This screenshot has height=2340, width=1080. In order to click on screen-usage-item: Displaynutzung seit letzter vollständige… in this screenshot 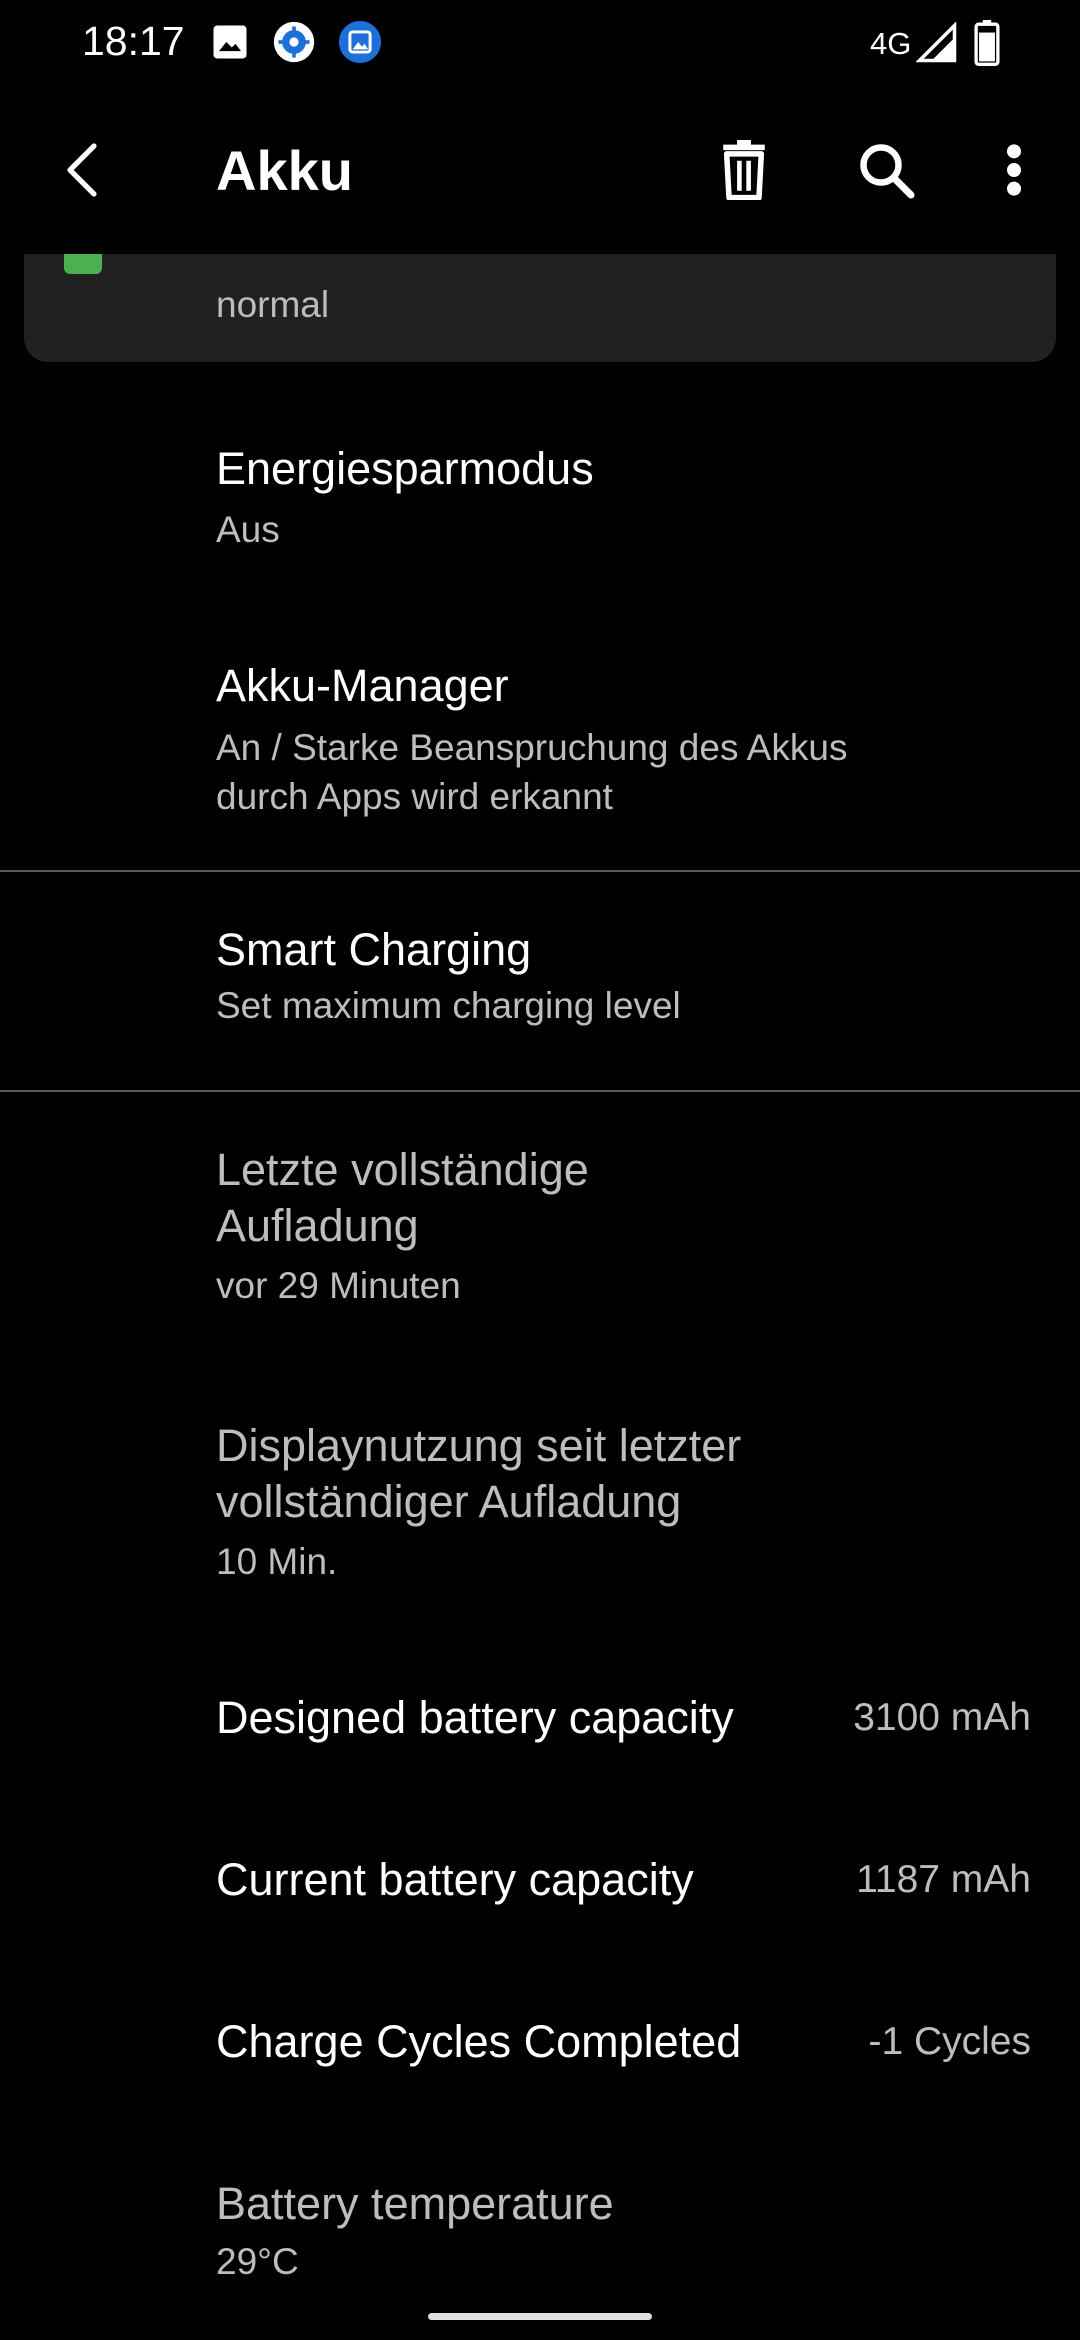, I will do `click(540, 1506)`.